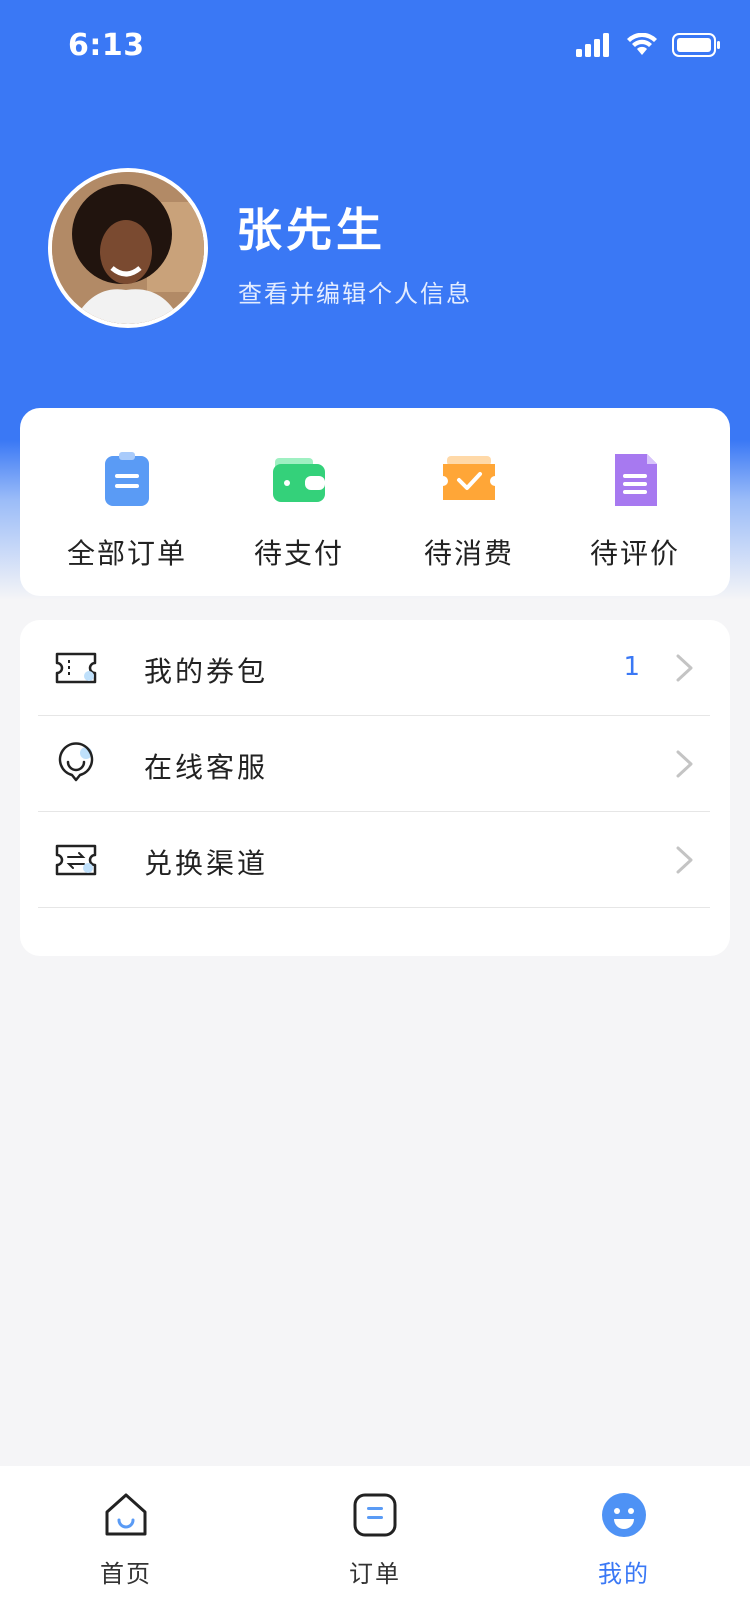  Describe the element at coordinates (375, 1574) in the screenshot. I see `tab-orders-label: 订单` at that location.